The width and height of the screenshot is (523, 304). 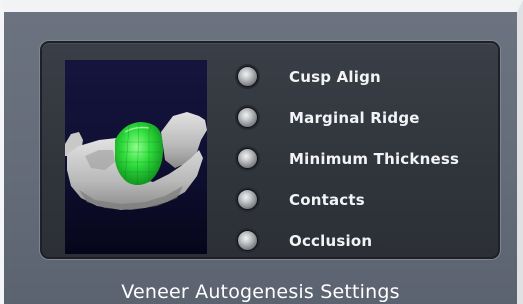 What do you see at coordinates (374, 158) in the screenshot?
I see `option-label: Minimum Thickness` at bounding box center [374, 158].